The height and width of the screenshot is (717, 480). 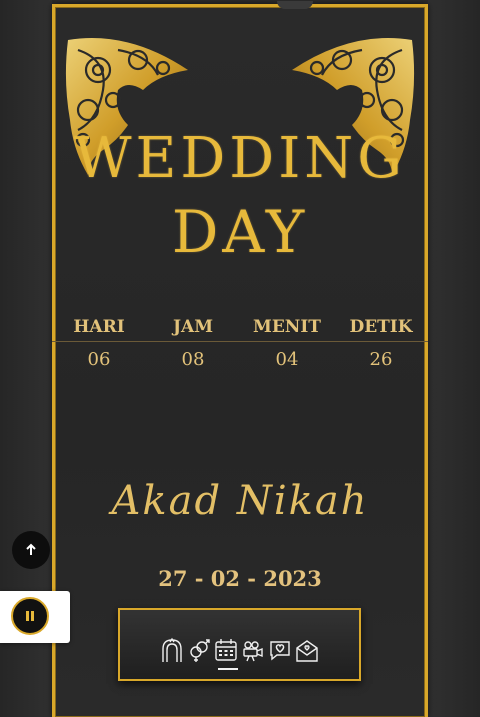 What do you see at coordinates (240, 341) in the screenshot?
I see `countdown-divider` at bounding box center [240, 341].